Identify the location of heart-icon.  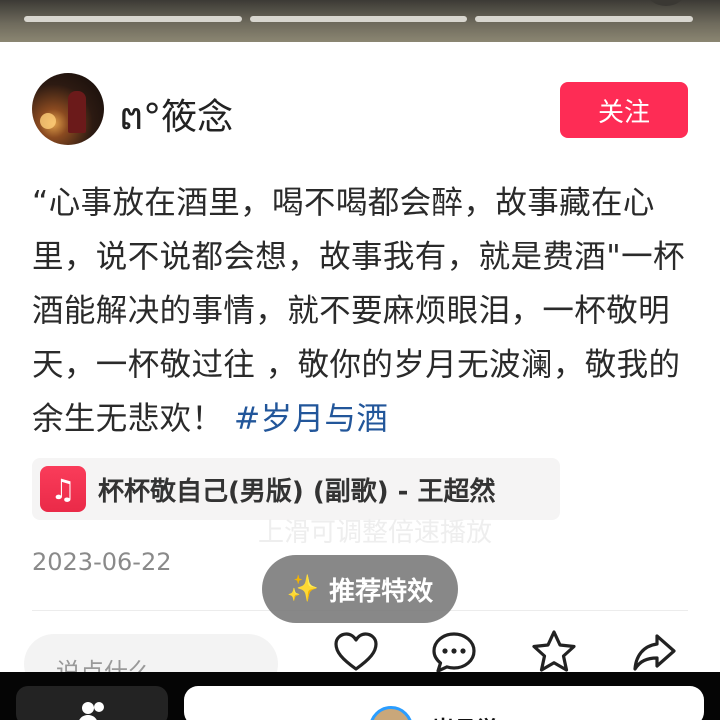
(356, 652).